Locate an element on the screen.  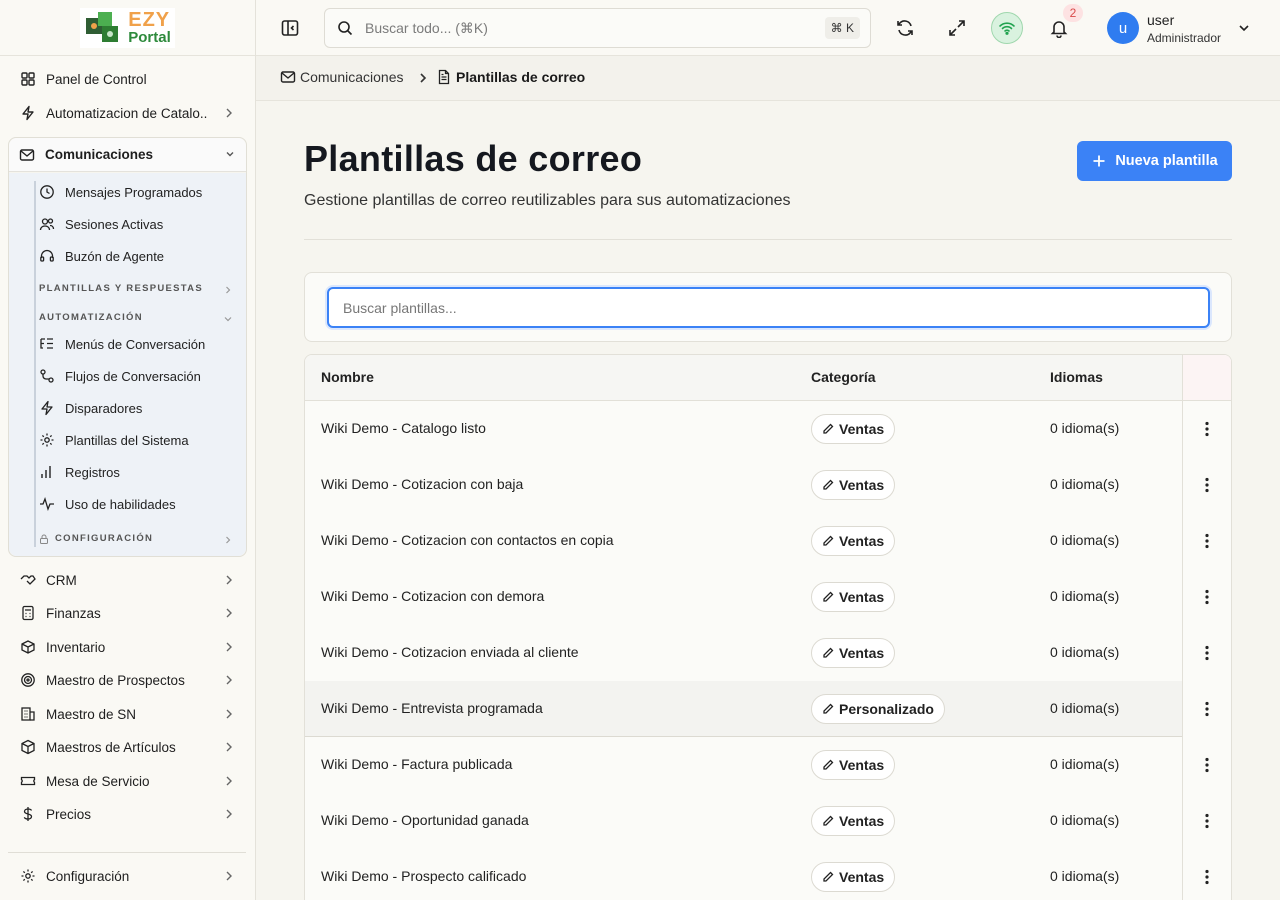
chevron-down-icon is located at coordinates (1244, 28).